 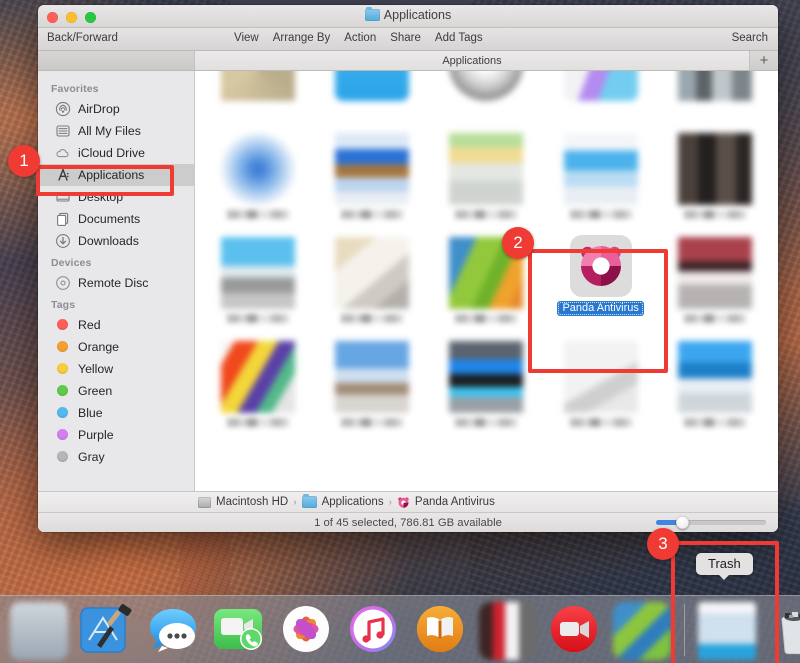 I want to click on breadcrumb-panda-antivirus: Panda Antivirus, so click(x=455, y=502).